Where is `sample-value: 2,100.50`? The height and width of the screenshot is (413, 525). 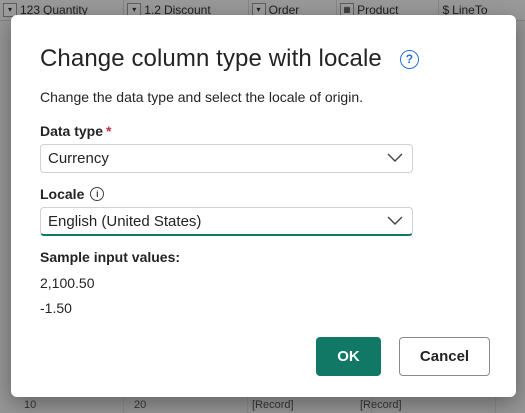
sample-value: 2,100.50 is located at coordinates (67, 283).